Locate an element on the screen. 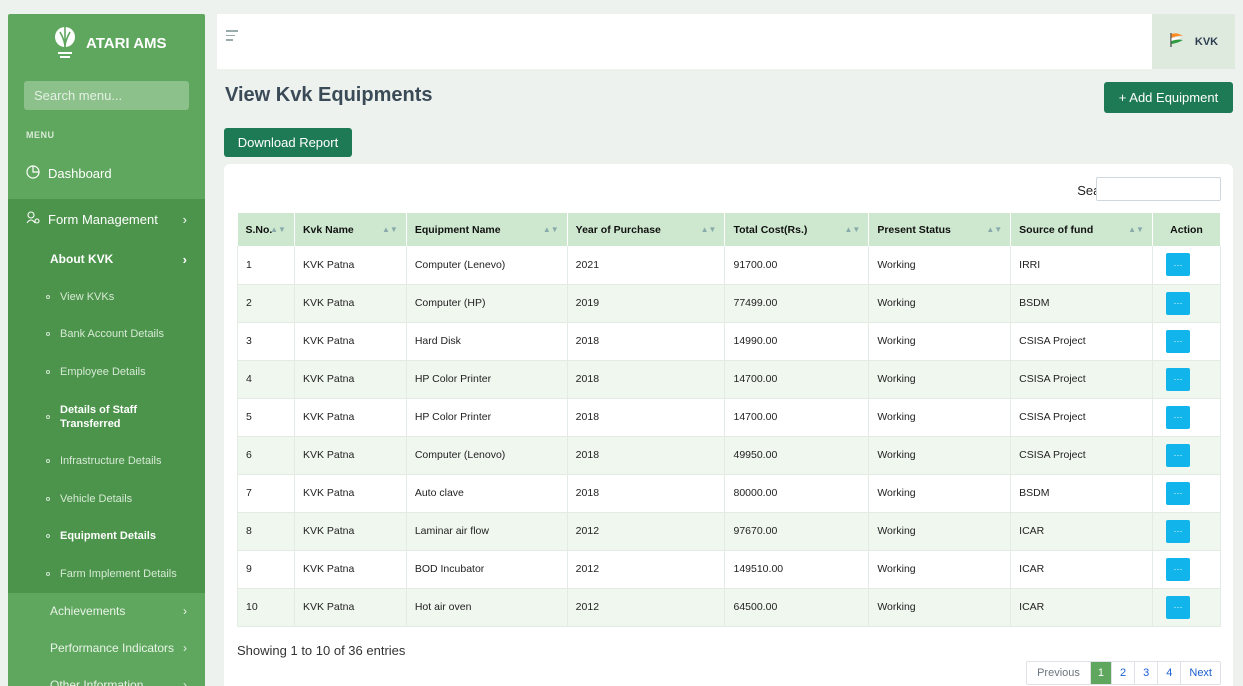 This screenshot has width=1243, height=686. column-header-kvk-name: Kvk Name ▲▼ is located at coordinates (350, 229).